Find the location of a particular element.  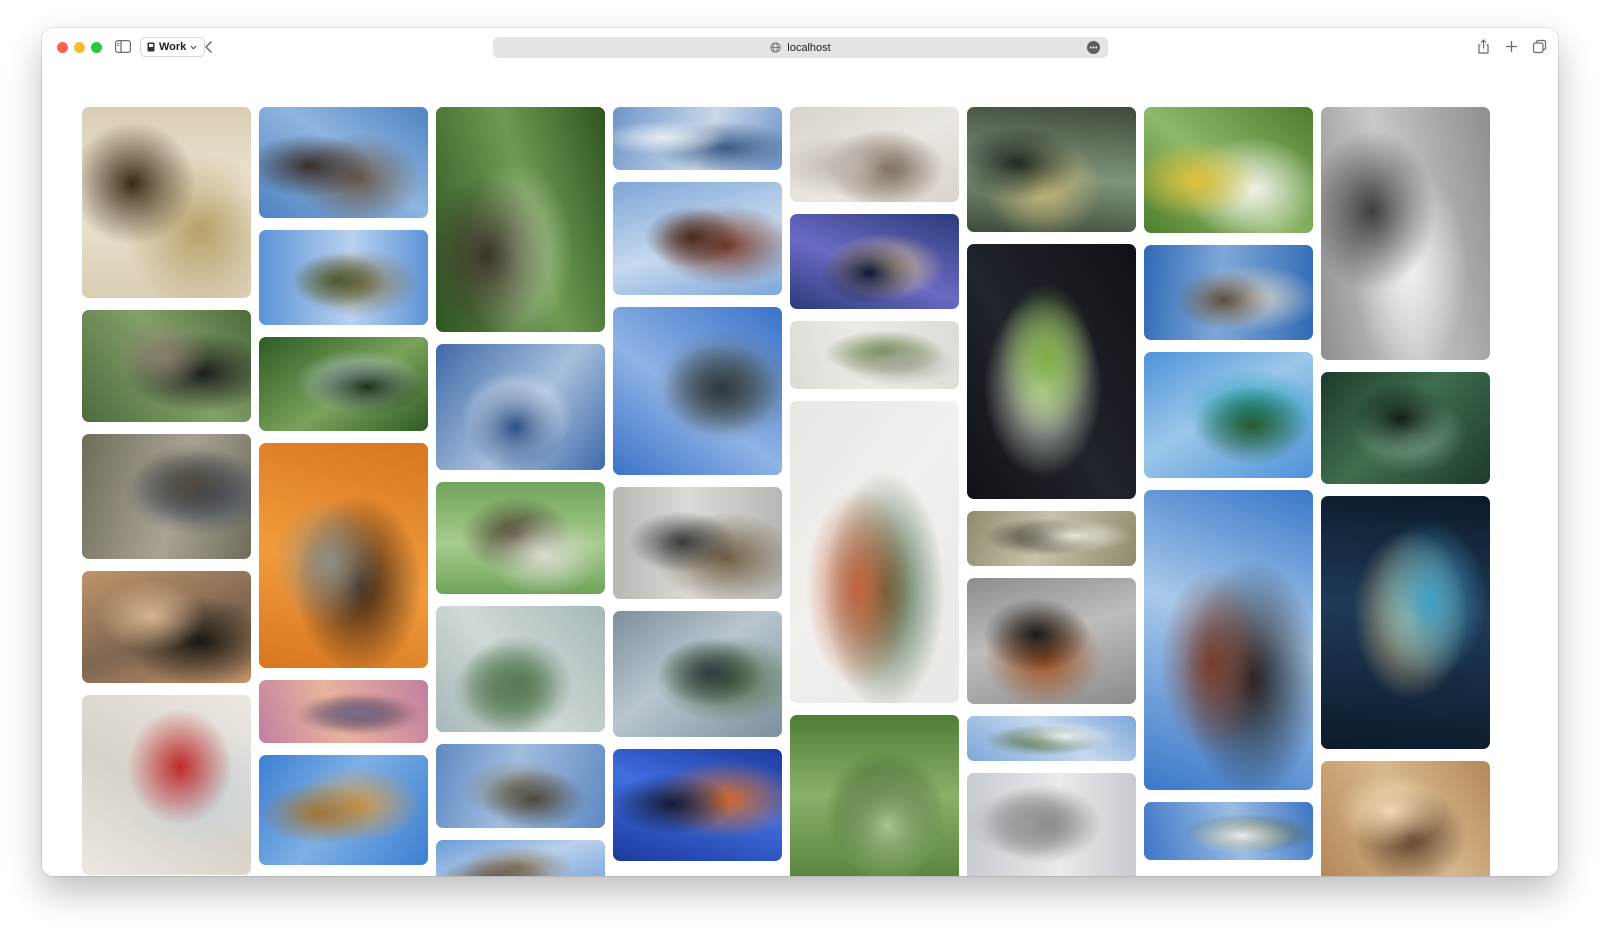

chevron-left-icon is located at coordinates (209, 47).